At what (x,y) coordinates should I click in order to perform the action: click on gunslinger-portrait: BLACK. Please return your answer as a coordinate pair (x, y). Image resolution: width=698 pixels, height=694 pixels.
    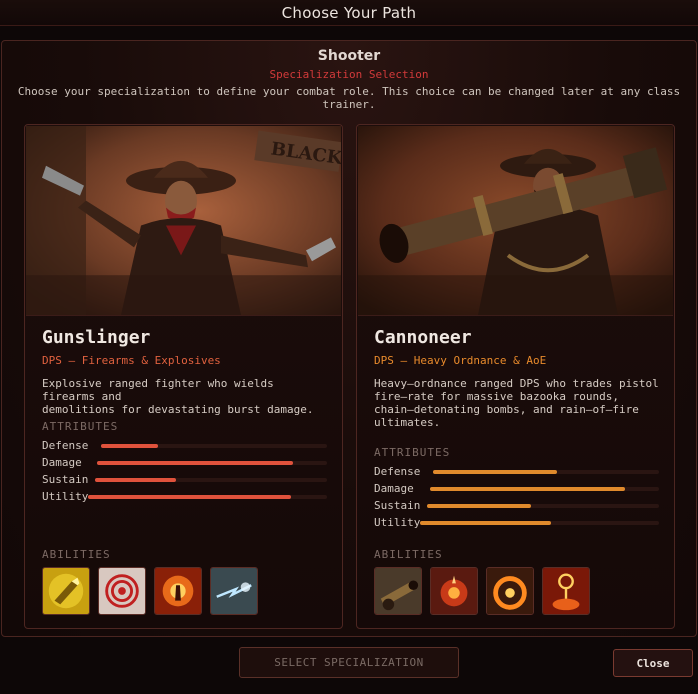
    Looking at the image, I should click on (183, 221).